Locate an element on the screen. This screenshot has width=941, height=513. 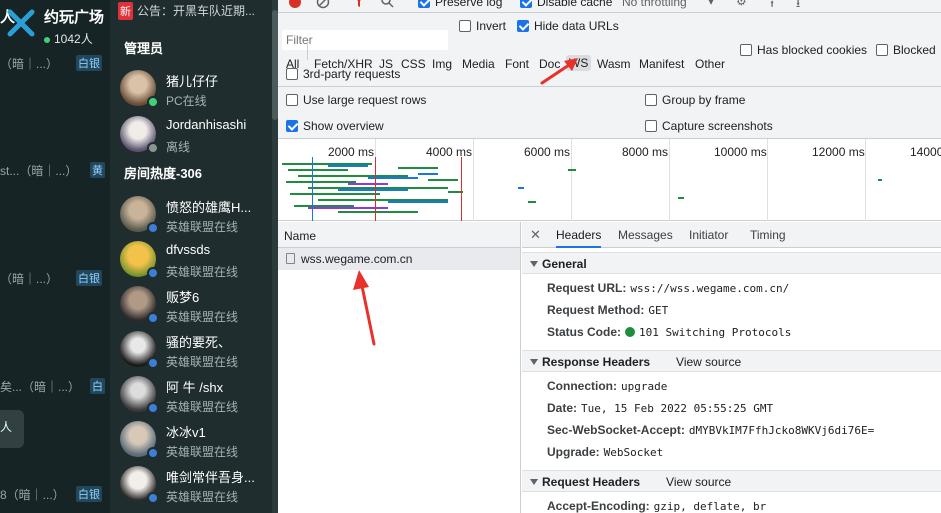
online-status-icon is located at coordinates (153, 102).